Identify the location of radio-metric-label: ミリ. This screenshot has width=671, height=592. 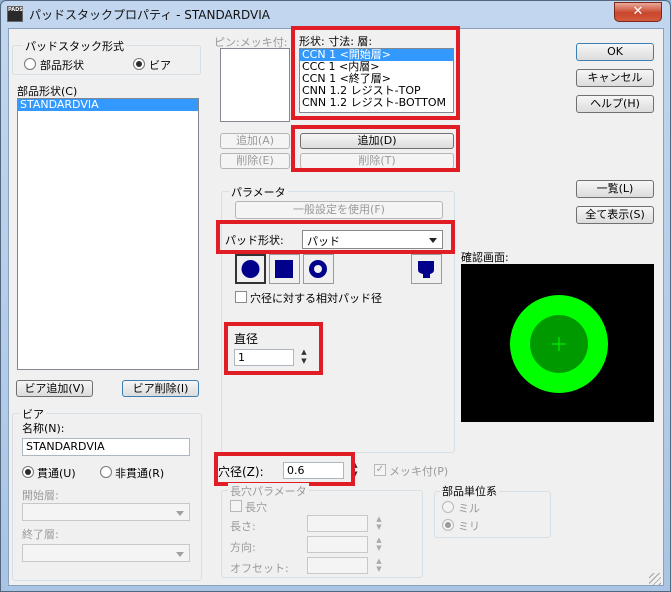
(469, 526).